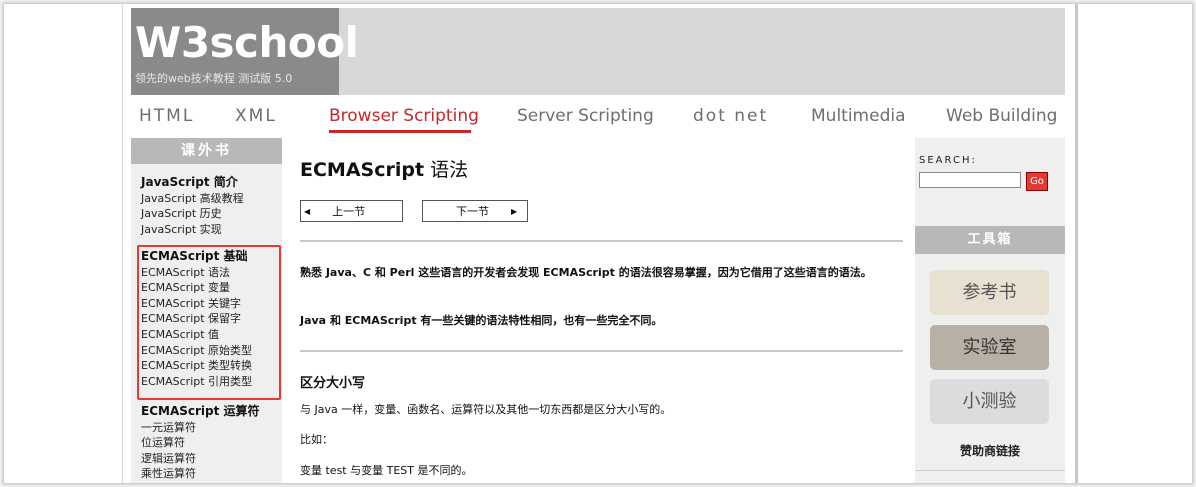 The width and height of the screenshot is (1196, 487). Describe the element at coordinates (333, 383) in the screenshot. I see `section-title: 区分大小写` at that location.